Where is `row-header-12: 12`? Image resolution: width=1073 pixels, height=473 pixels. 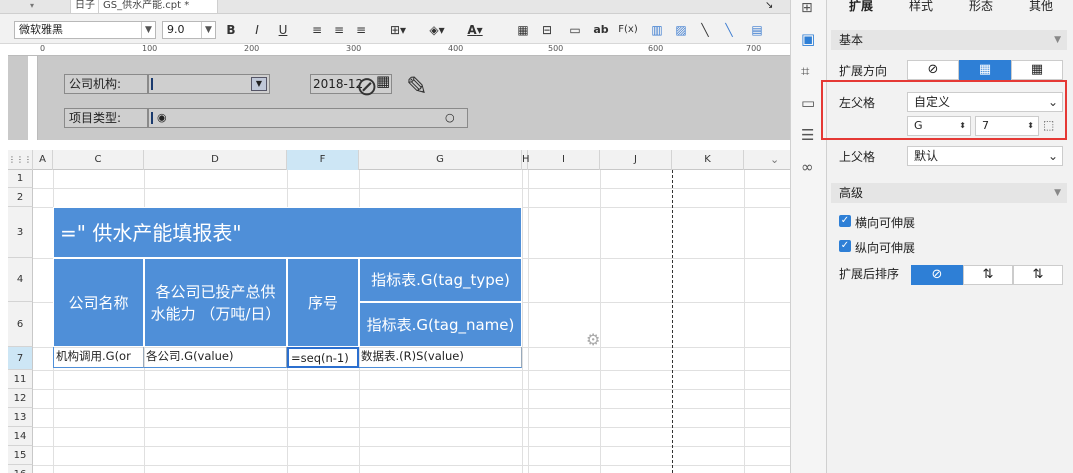 row-header-12: 12 is located at coordinates (20, 398).